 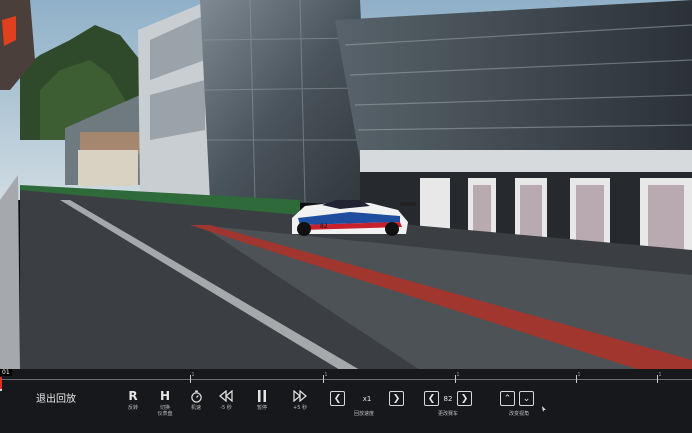 What do you see at coordinates (300, 396) in the screenshot?
I see `fast-forward-icon` at bounding box center [300, 396].